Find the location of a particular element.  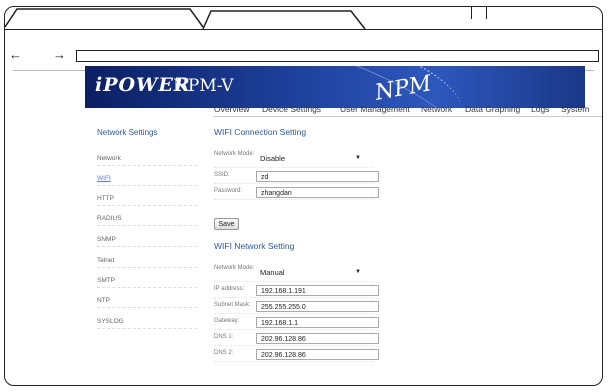

sidebar-item-network: Network is located at coordinates (147, 160).